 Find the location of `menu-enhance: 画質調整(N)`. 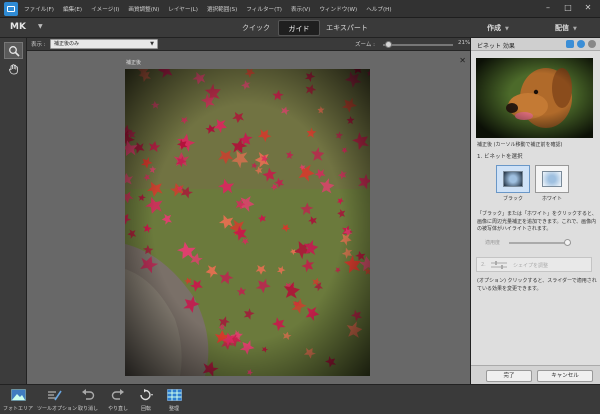

menu-enhance: 画質調整(N) is located at coordinates (143, 9).